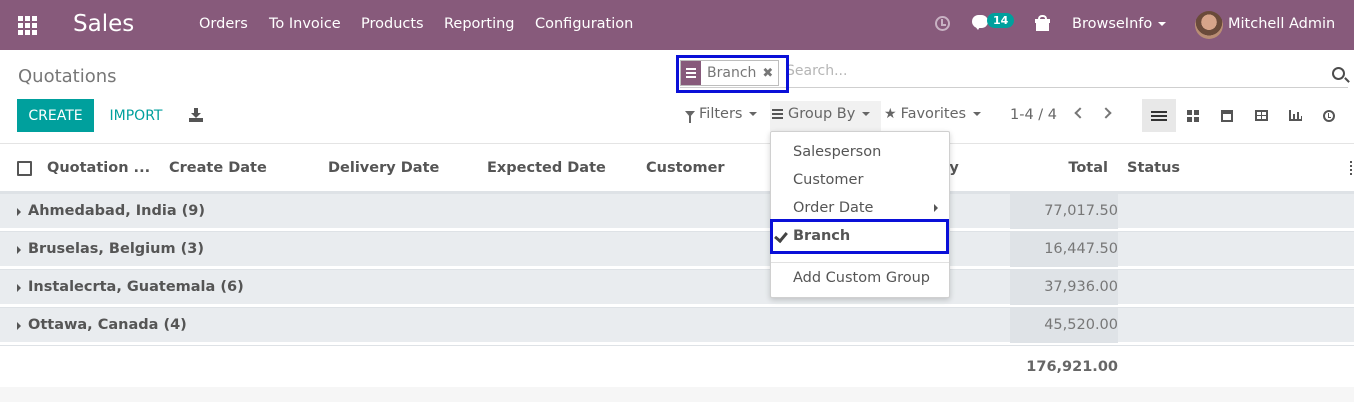 This screenshot has height=402, width=1354. Describe the element at coordinates (828, 180) in the screenshot. I see `group-by-option-customer: Customer` at that location.